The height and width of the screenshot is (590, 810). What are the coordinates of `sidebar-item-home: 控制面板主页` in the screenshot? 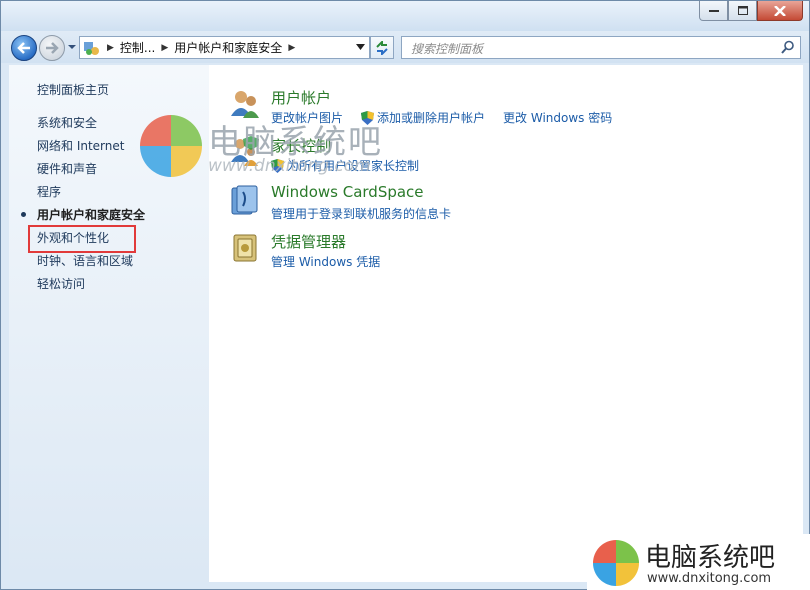 It's located at (73, 89).